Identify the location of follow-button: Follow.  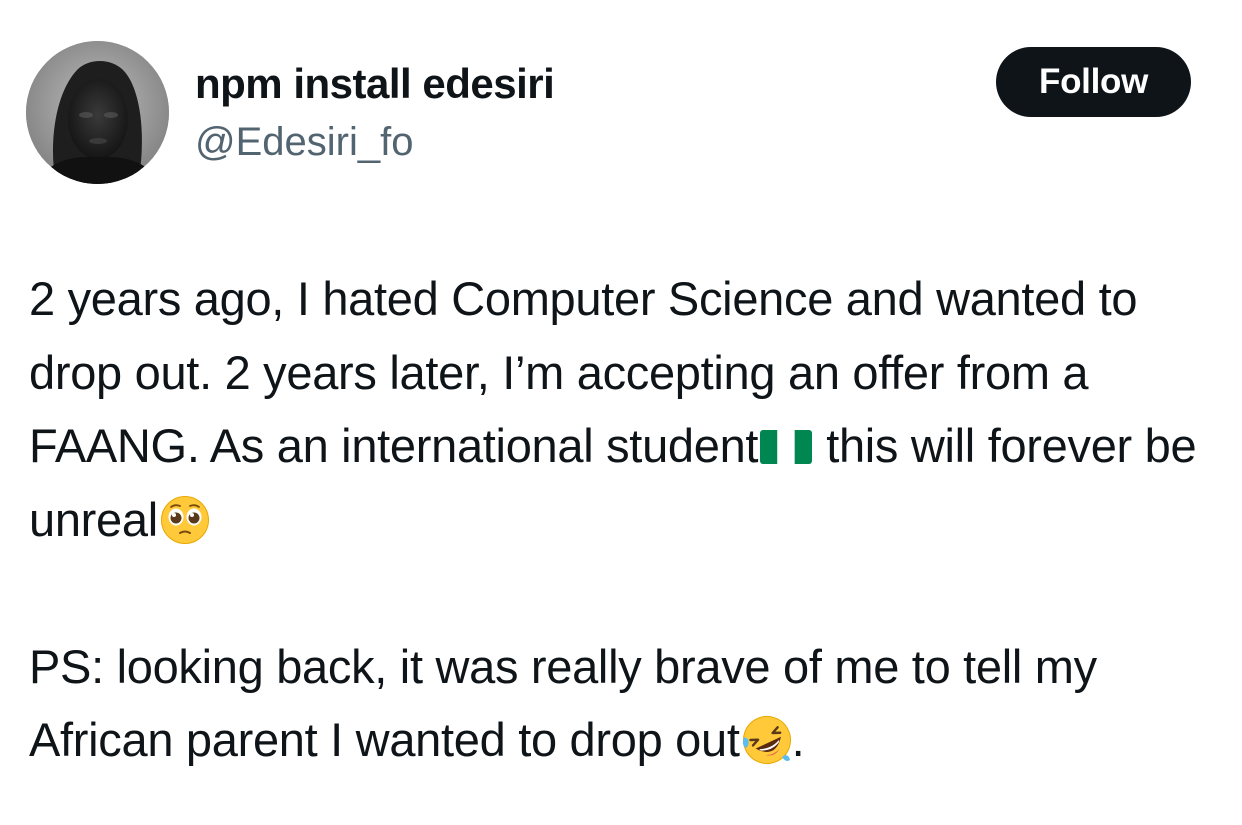
(1093, 82).